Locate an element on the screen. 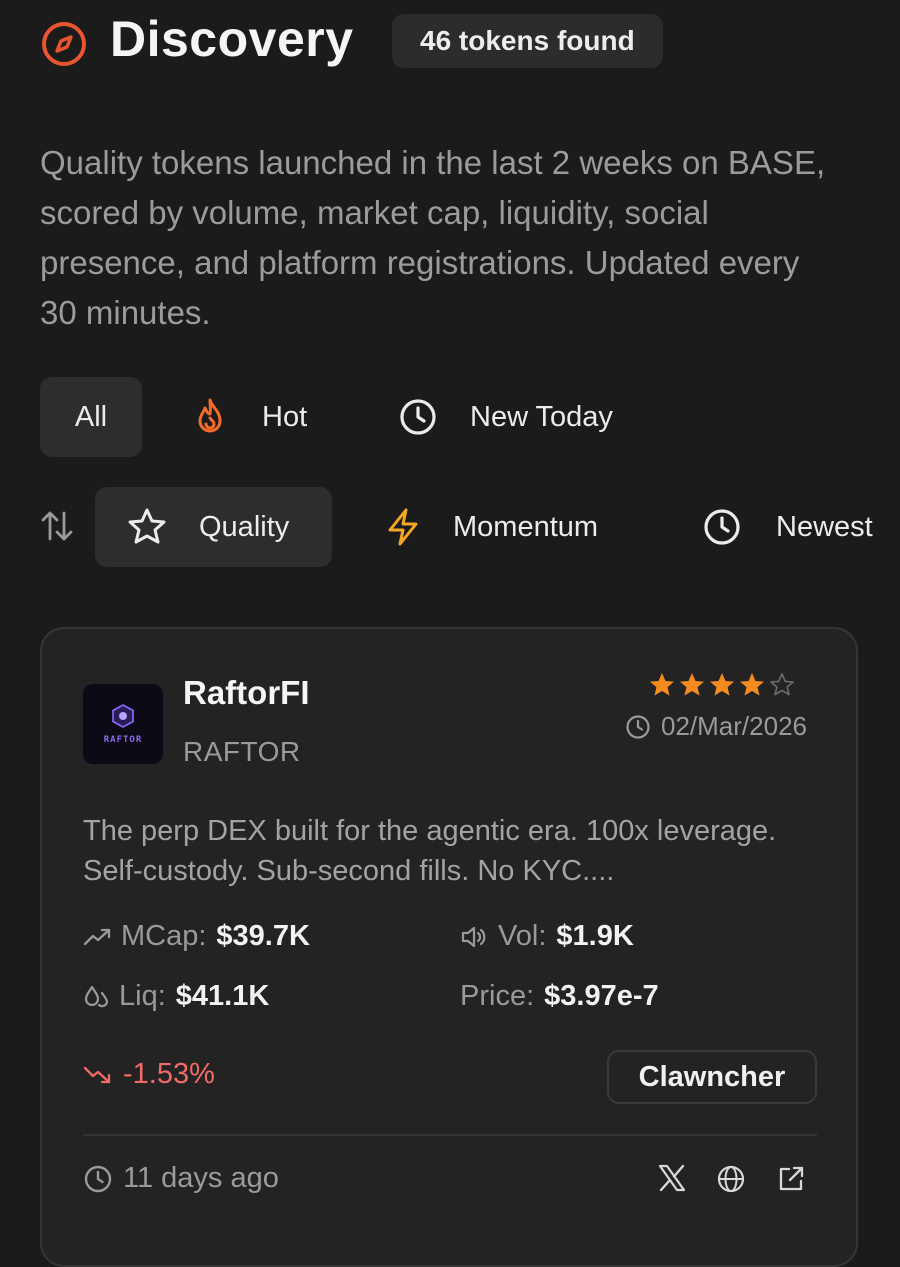 Image resolution: width=900 pixels, height=1267 pixels. stat-liquidity-value: $41.1K is located at coordinates (222, 996).